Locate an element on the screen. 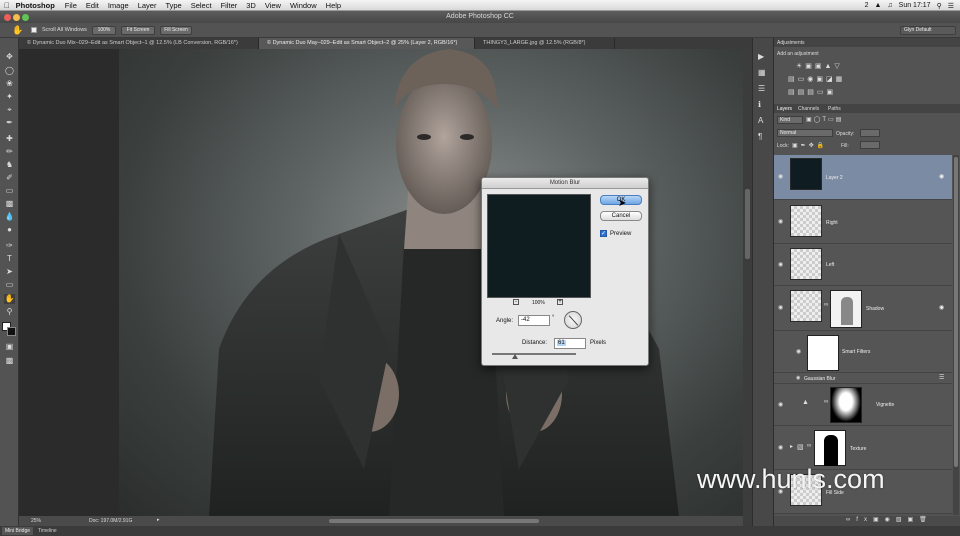 The width and height of the screenshot is (960, 536). distance-slider-thumb is located at coordinates (515, 356).